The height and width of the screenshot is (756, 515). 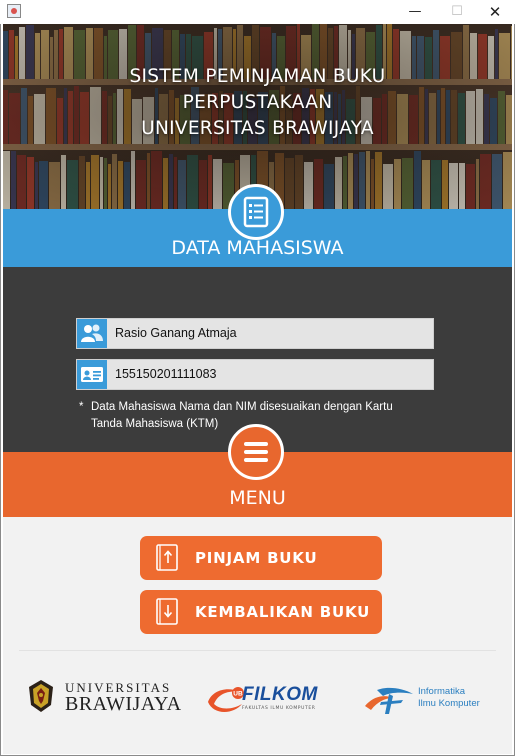 I want to click on filkom-logo: UB FILKOM FAKULTAS ILMU KOMPUTER, so click(x=271, y=699).